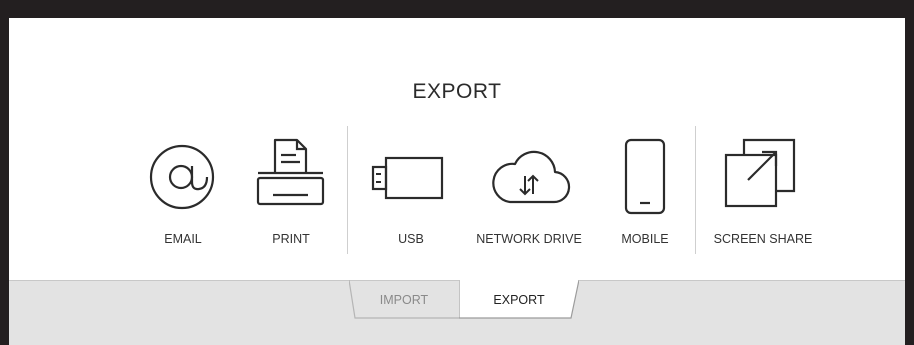 Image resolution: width=914 pixels, height=345 pixels. I want to click on email-label: EMAIL, so click(183, 239).